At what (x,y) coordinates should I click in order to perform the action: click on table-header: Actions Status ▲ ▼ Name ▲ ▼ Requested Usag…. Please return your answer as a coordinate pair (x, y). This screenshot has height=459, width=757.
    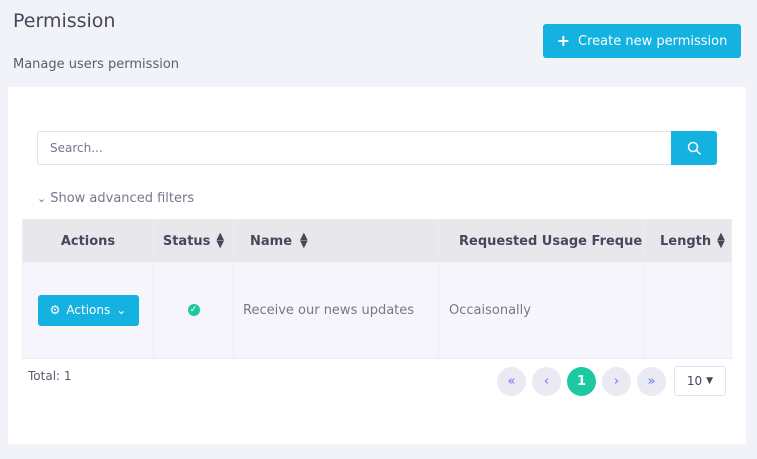
    Looking at the image, I should click on (377, 241).